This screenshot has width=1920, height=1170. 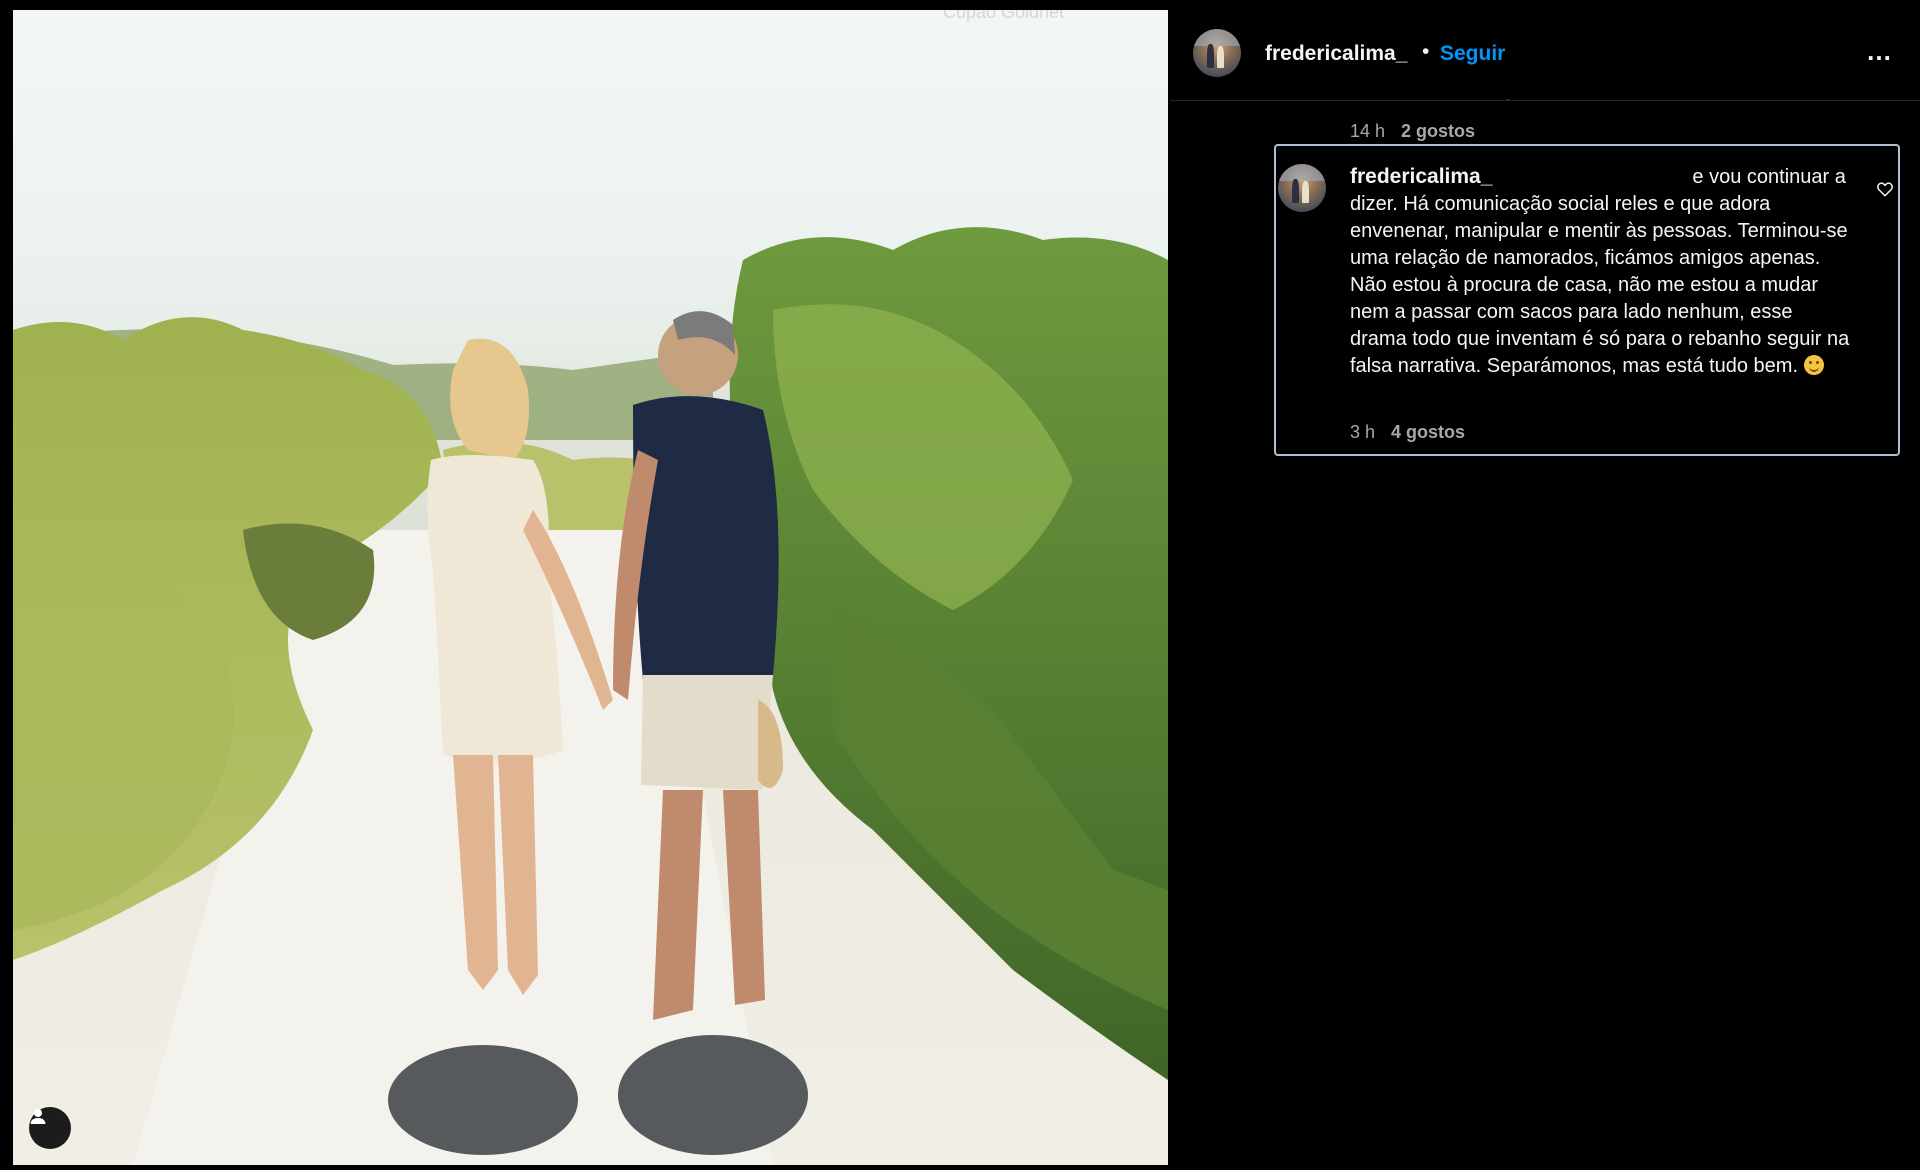 What do you see at coordinates (1004, 16) in the screenshot?
I see `watermark-text: Cupão Goldnet` at bounding box center [1004, 16].